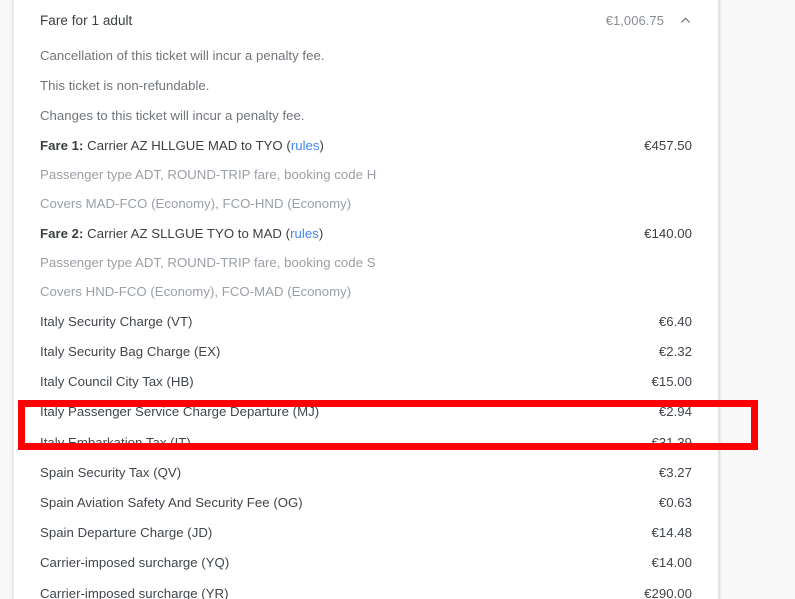  I want to click on tax-amount: €3.27, so click(675, 472).